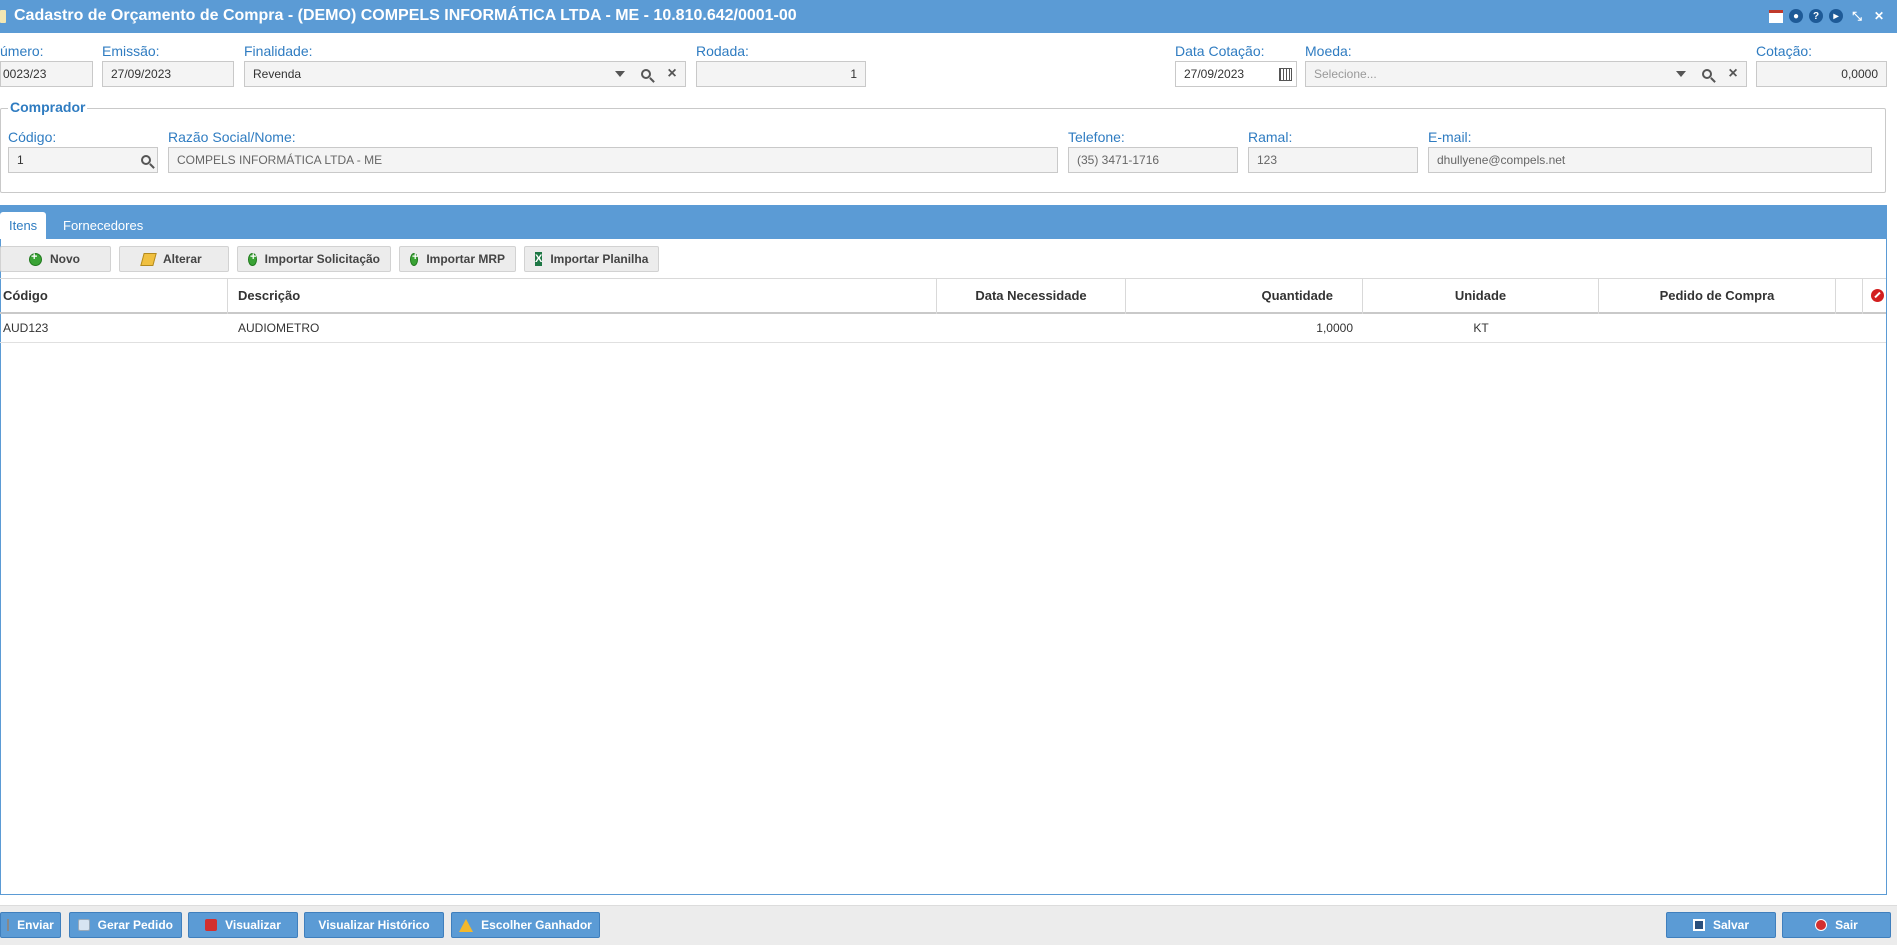 This screenshot has height=945, width=1897. What do you see at coordinates (1333, 160) in the screenshot?
I see `ramal-field: 123` at bounding box center [1333, 160].